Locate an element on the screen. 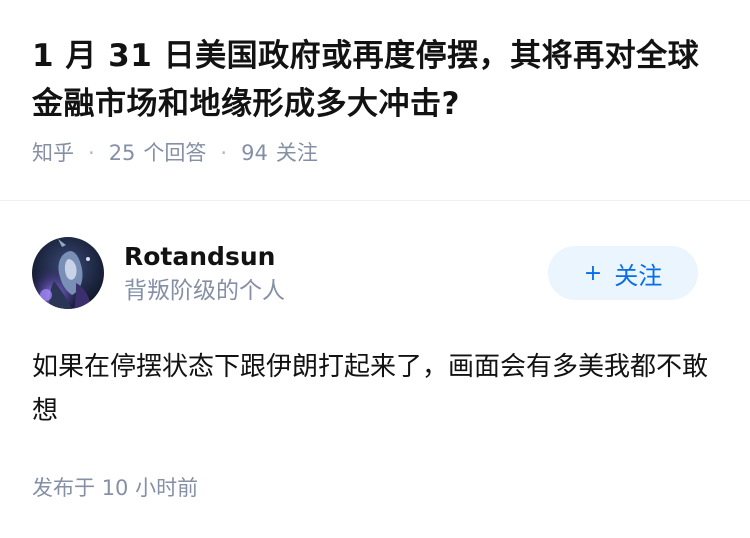  time-value: 10 小时前 is located at coordinates (150, 488).